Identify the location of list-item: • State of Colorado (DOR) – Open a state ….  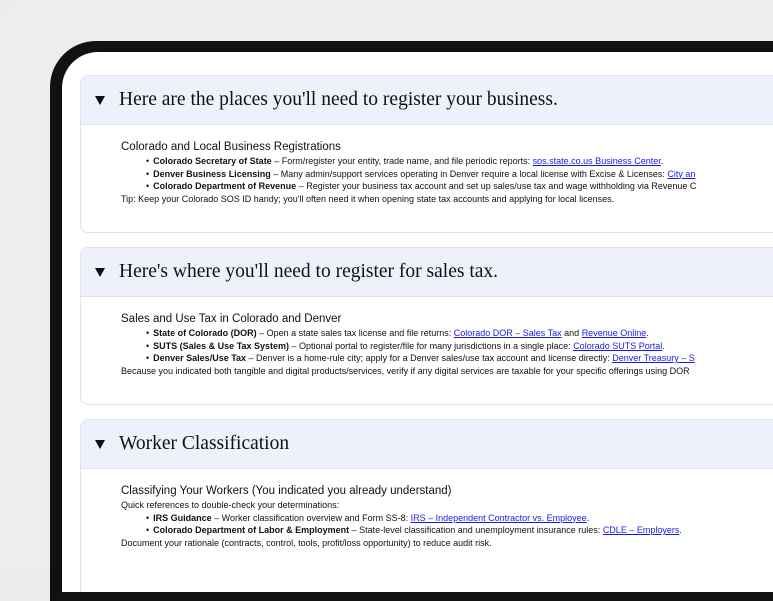
(447, 333).